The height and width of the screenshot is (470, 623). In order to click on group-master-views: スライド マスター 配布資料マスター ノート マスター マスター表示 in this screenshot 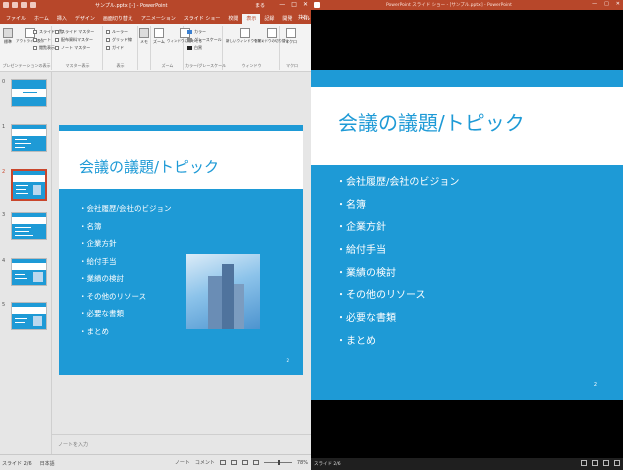, I will do `click(78, 48)`.